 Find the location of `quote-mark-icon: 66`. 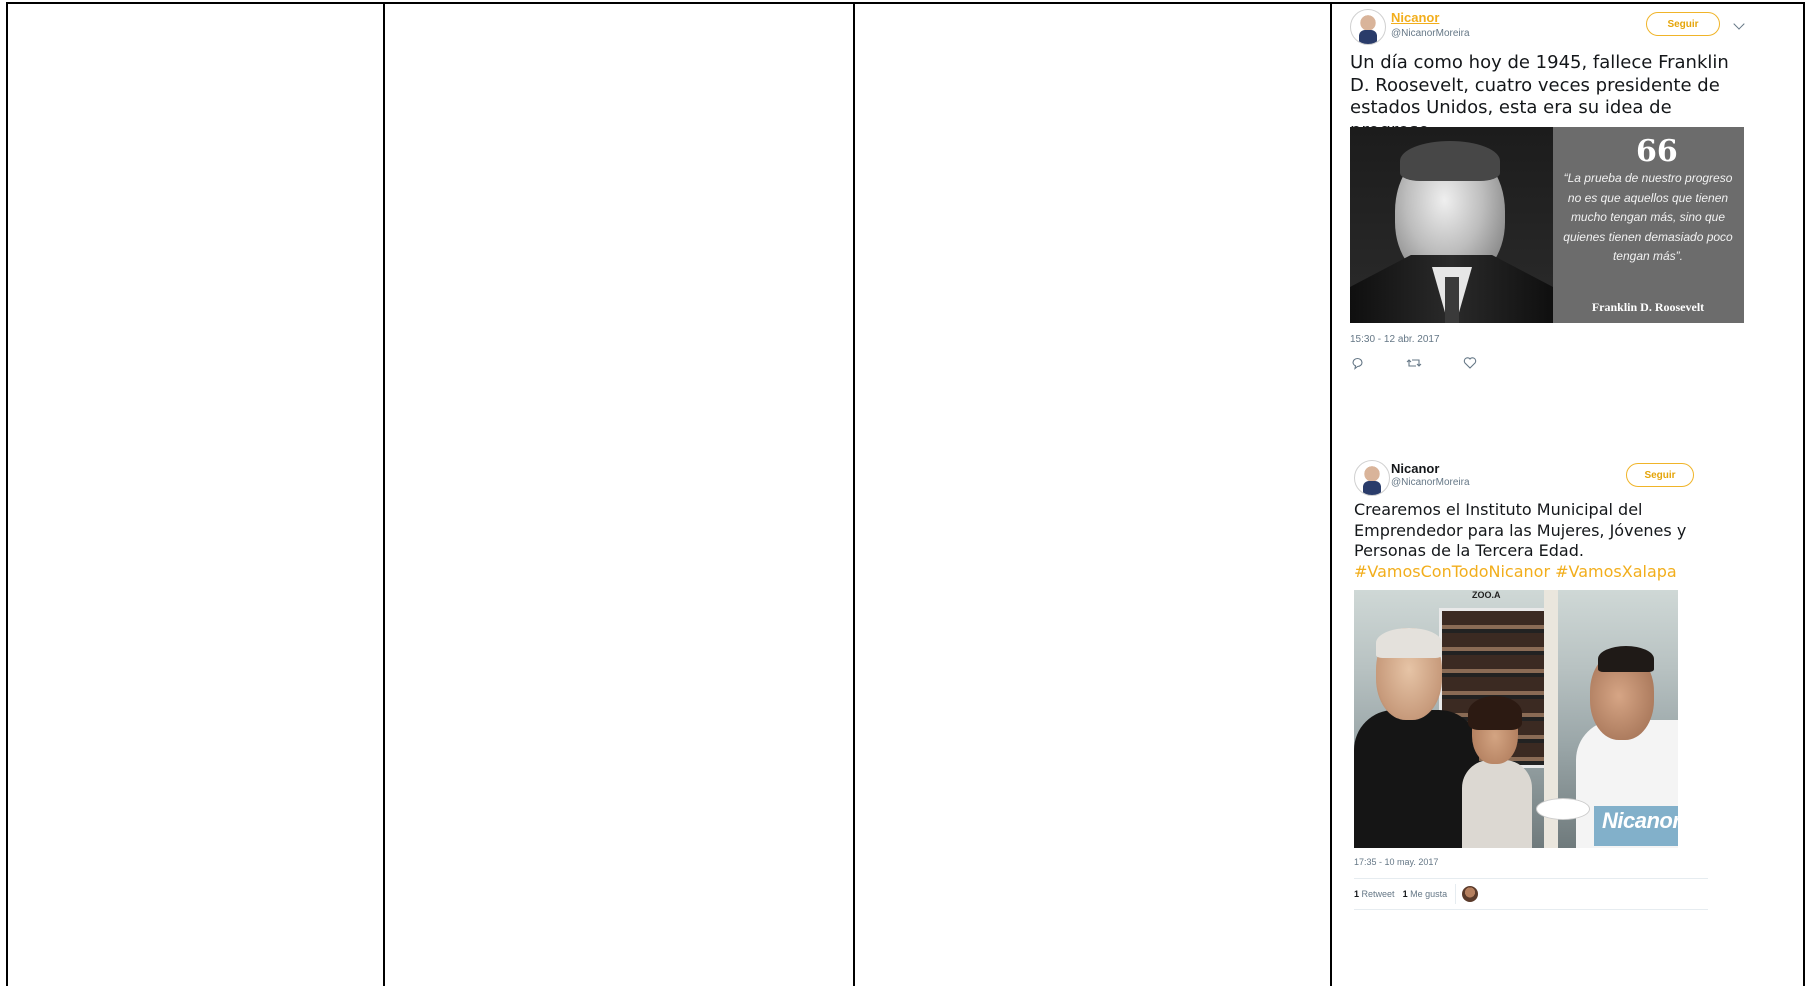

quote-mark-icon: 66 is located at coordinates (1657, 151).